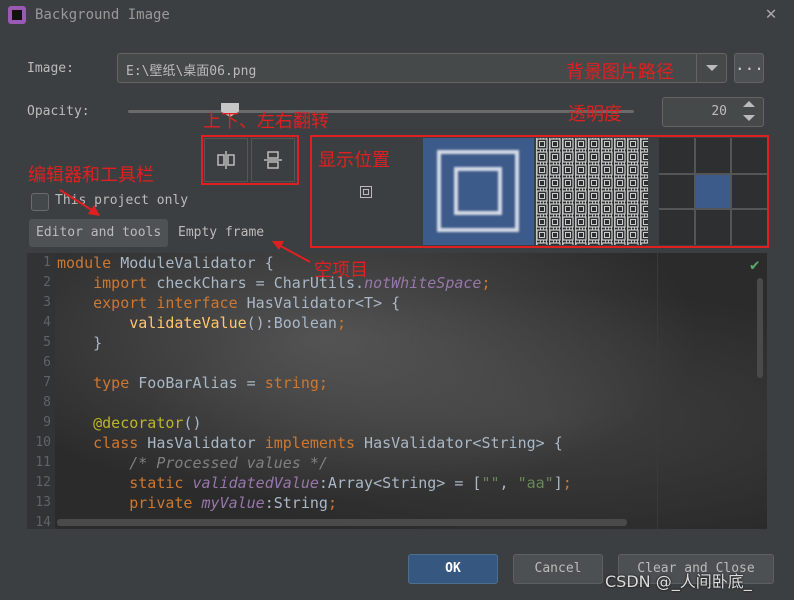 Image resolution: width=794 pixels, height=600 pixels. Describe the element at coordinates (620, 72) in the screenshot. I see `annotation-path: 背景图片路径` at that location.